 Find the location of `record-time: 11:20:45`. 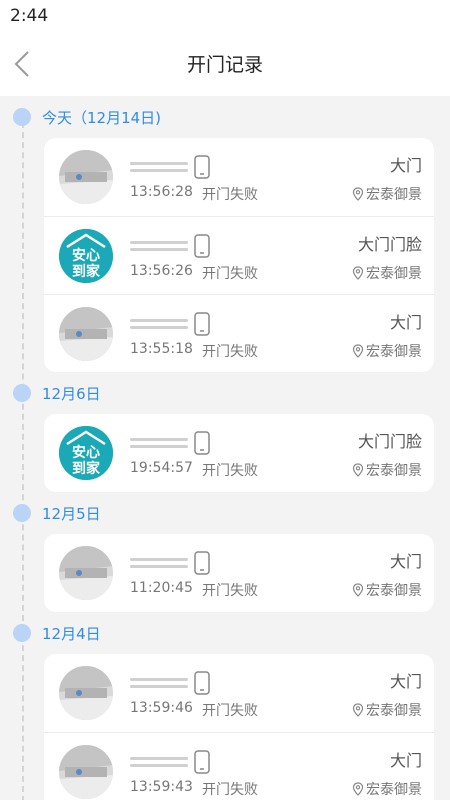

record-time: 11:20:45 is located at coordinates (161, 588).